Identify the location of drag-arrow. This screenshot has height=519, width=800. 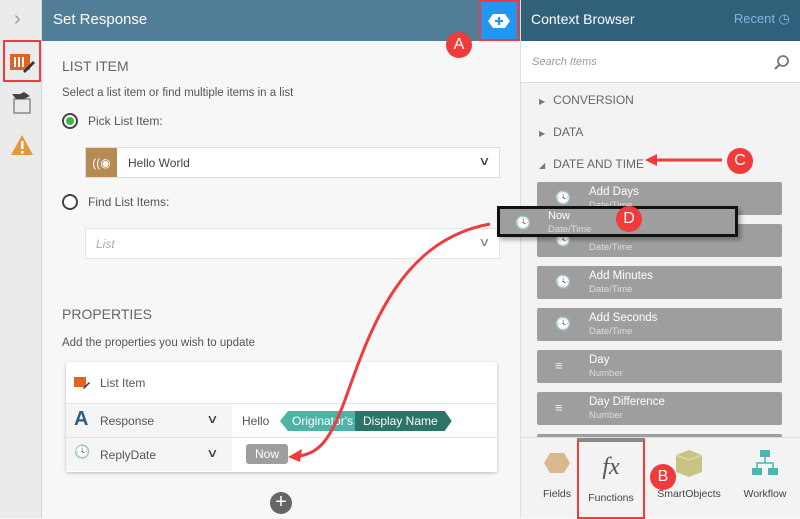
(395, 340).